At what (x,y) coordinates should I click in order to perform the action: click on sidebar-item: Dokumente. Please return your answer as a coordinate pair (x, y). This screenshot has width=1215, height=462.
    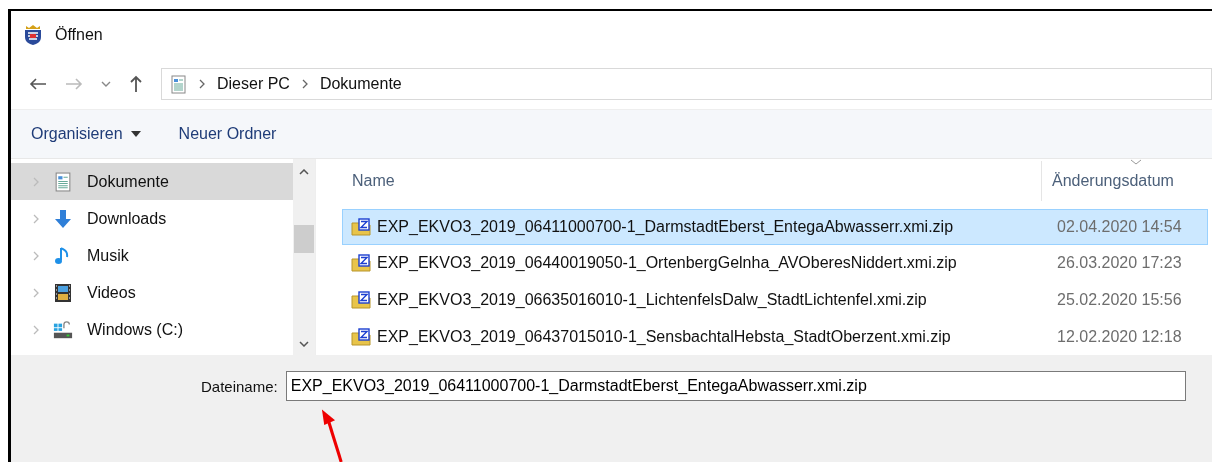
    Looking at the image, I should click on (152, 181).